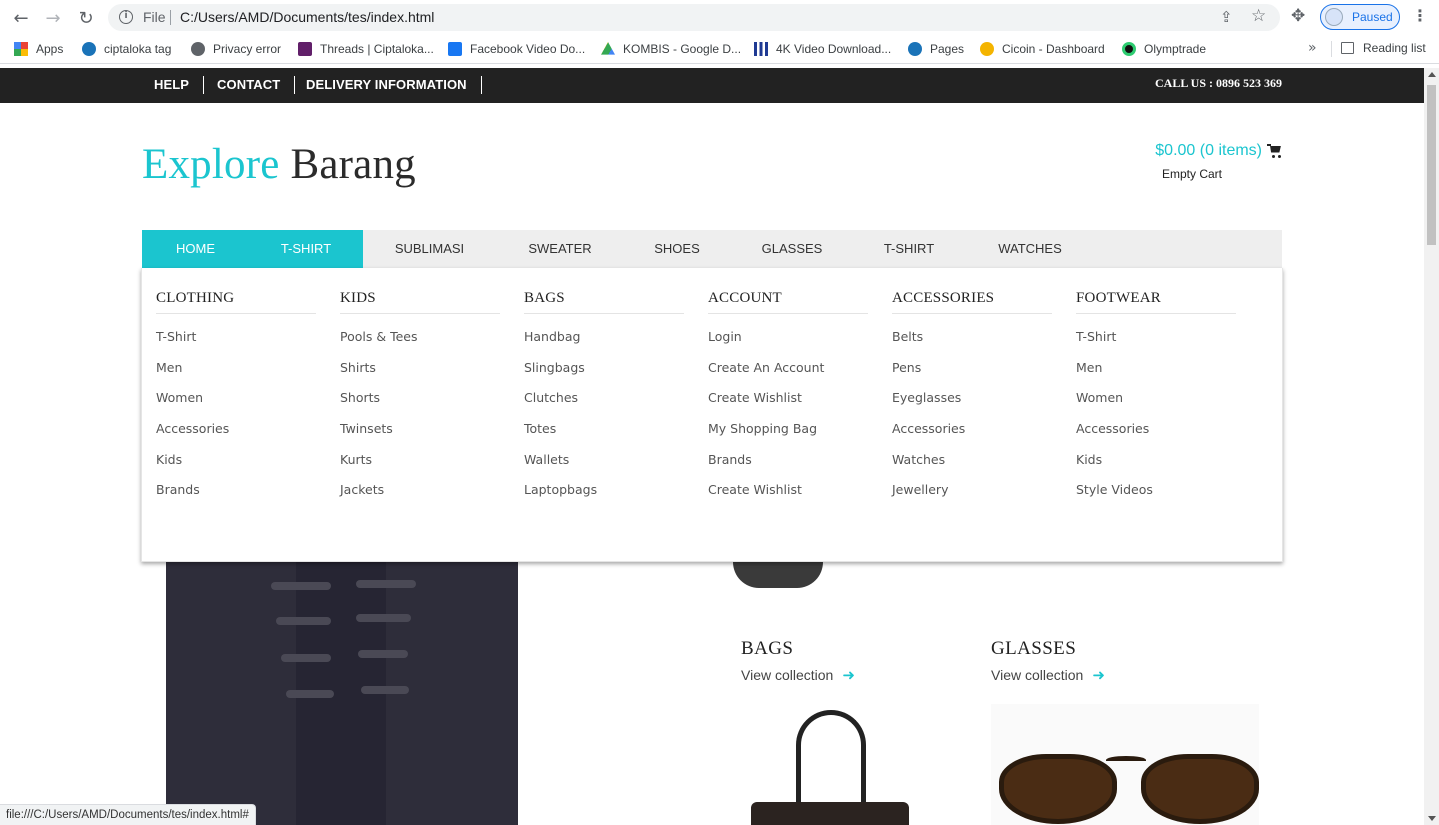  I want to click on info-icon: i, so click(126, 17).